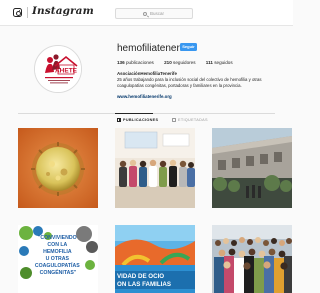 This screenshot has width=320, height=293. What do you see at coordinates (27, 12) in the screenshot?
I see `nav-divider` at bounding box center [27, 12].